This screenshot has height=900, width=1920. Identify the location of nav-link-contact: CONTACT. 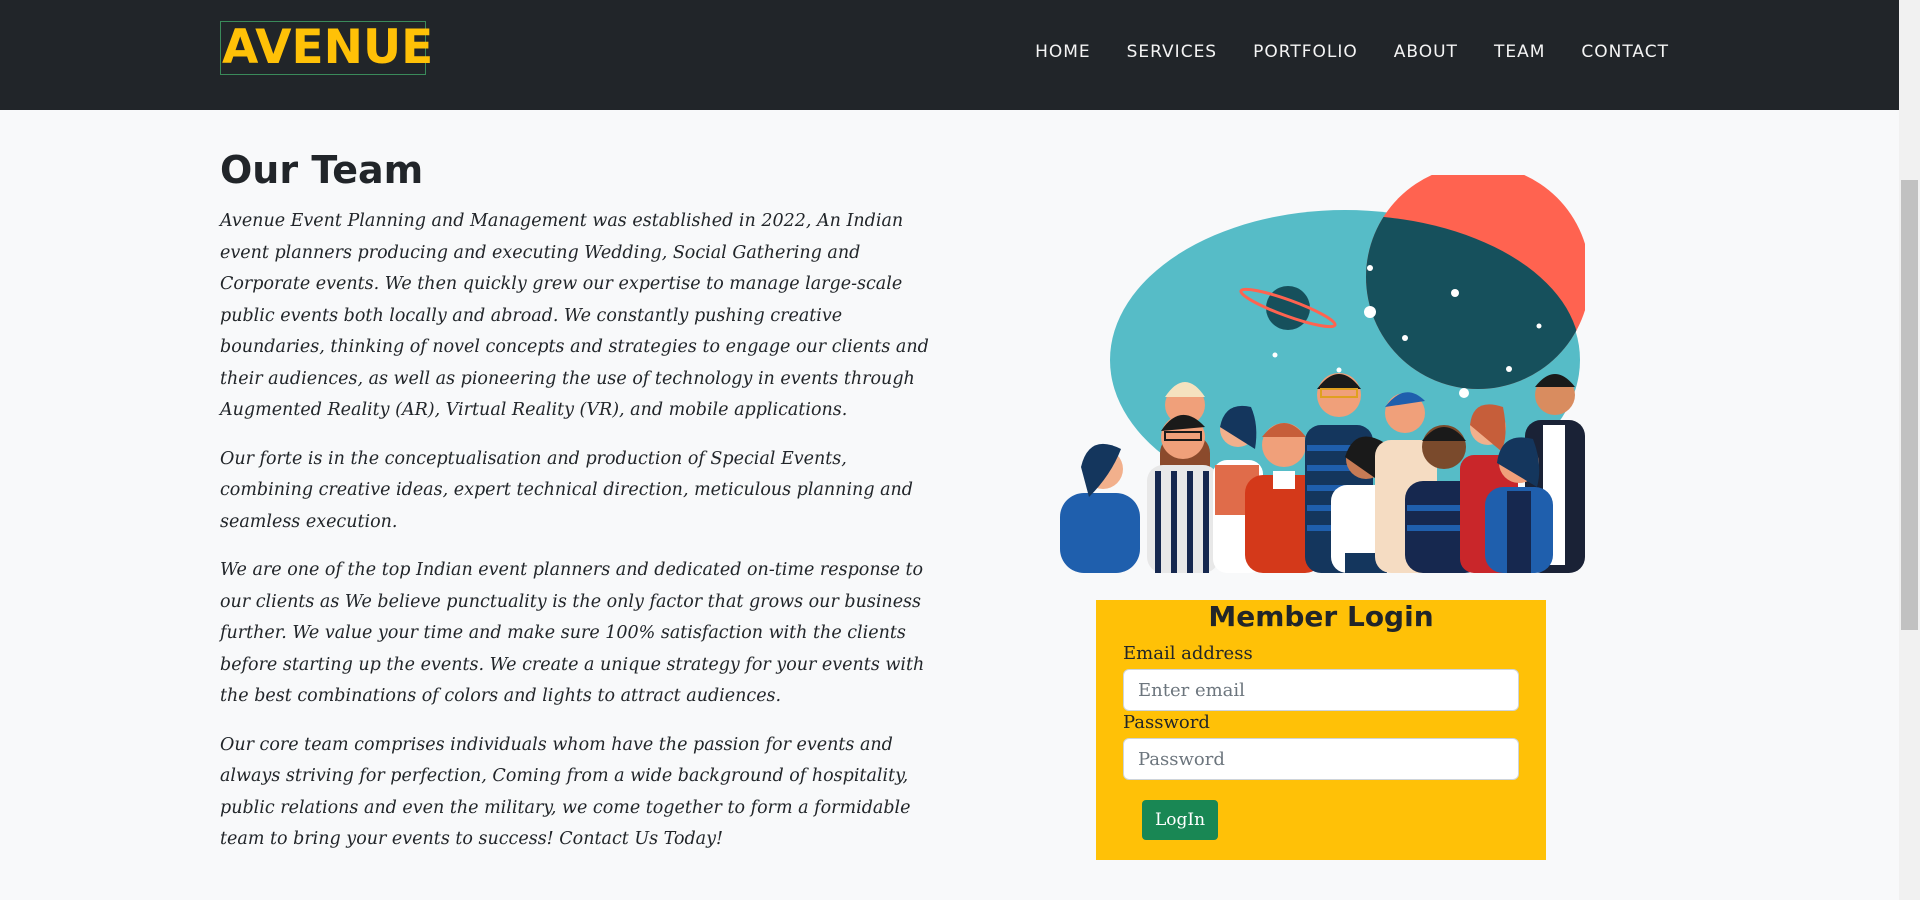
(1625, 53).